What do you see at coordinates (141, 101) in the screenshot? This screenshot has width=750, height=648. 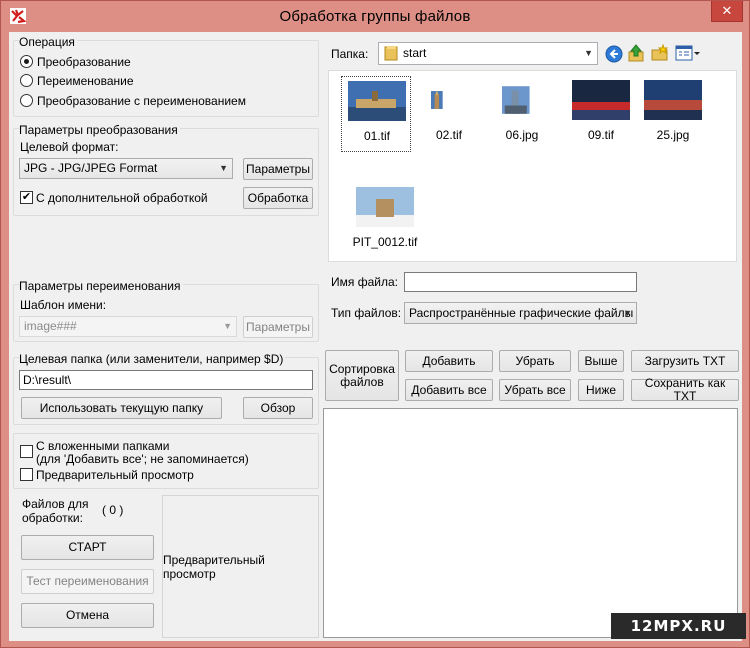 I see `radio-convert-rename-label: Преобразование с переименованием` at bounding box center [141, 101].